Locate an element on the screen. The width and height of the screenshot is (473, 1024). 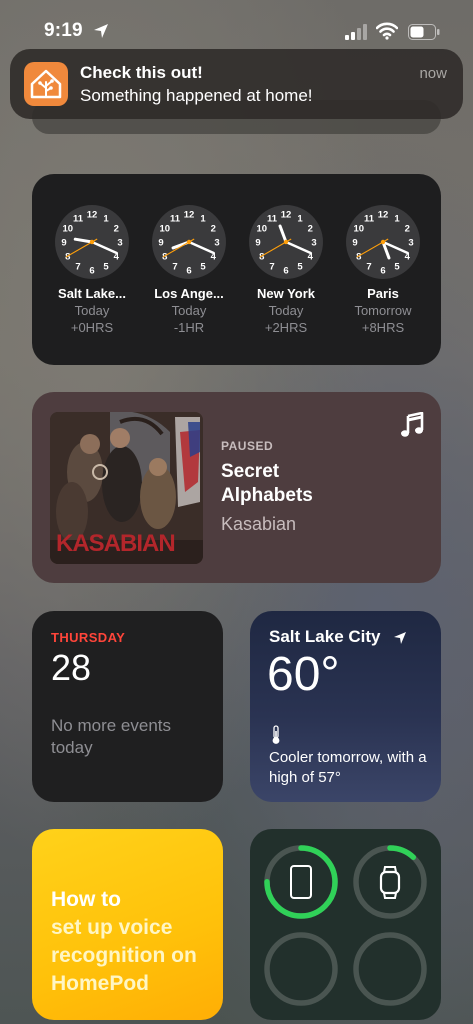
clock-offset: +8HRS is located at coordinates (383, 327).